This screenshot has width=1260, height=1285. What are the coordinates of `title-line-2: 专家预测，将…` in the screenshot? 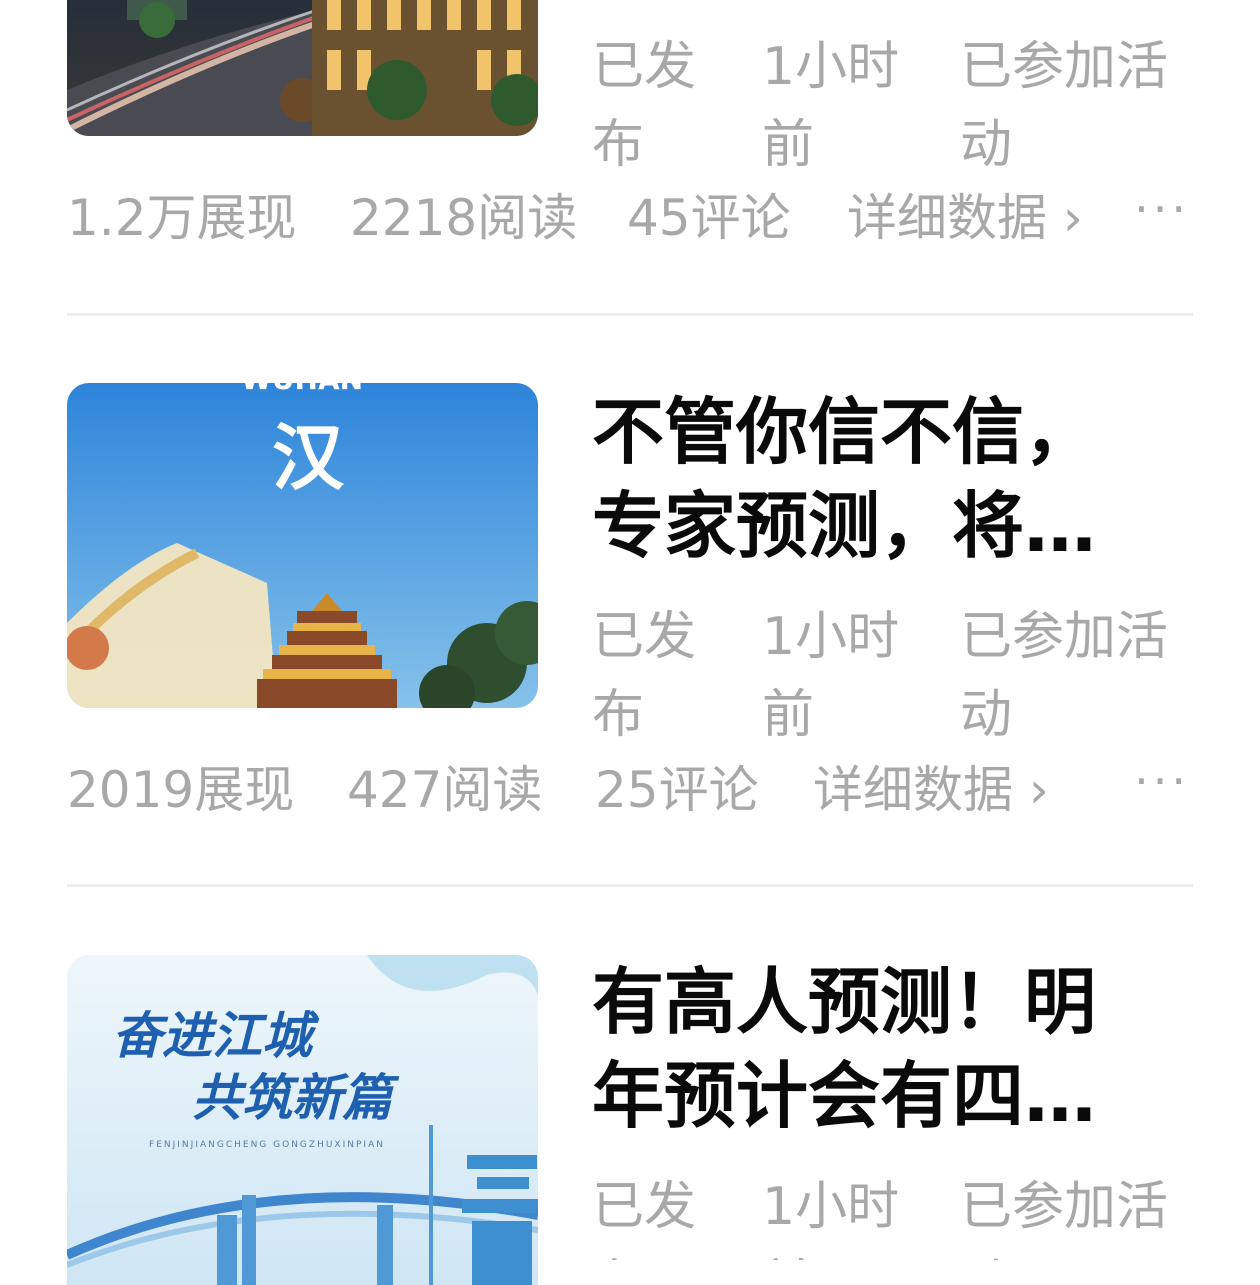 It's located at (844, 526).